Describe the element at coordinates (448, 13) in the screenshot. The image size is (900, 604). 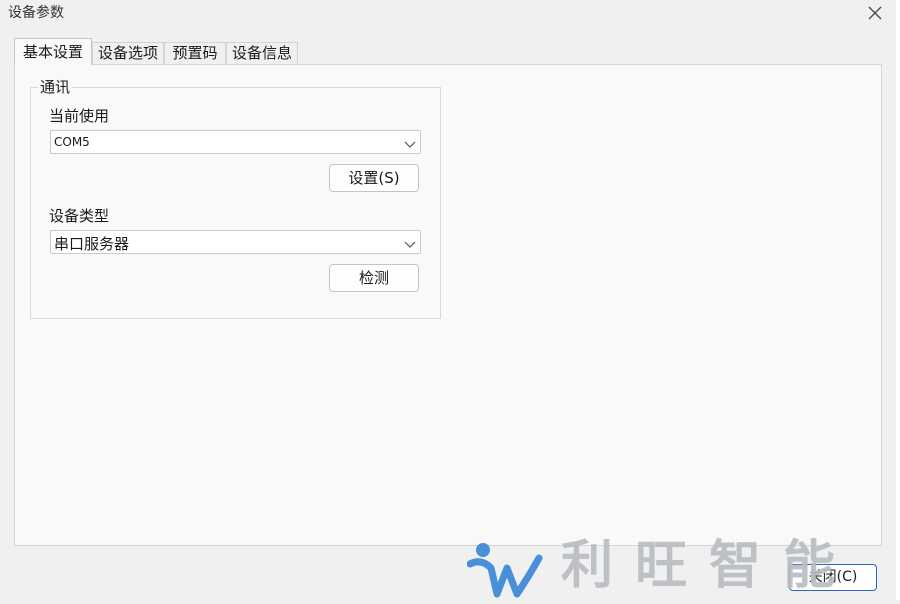
I see `title-bar: 设备参数` at that location.